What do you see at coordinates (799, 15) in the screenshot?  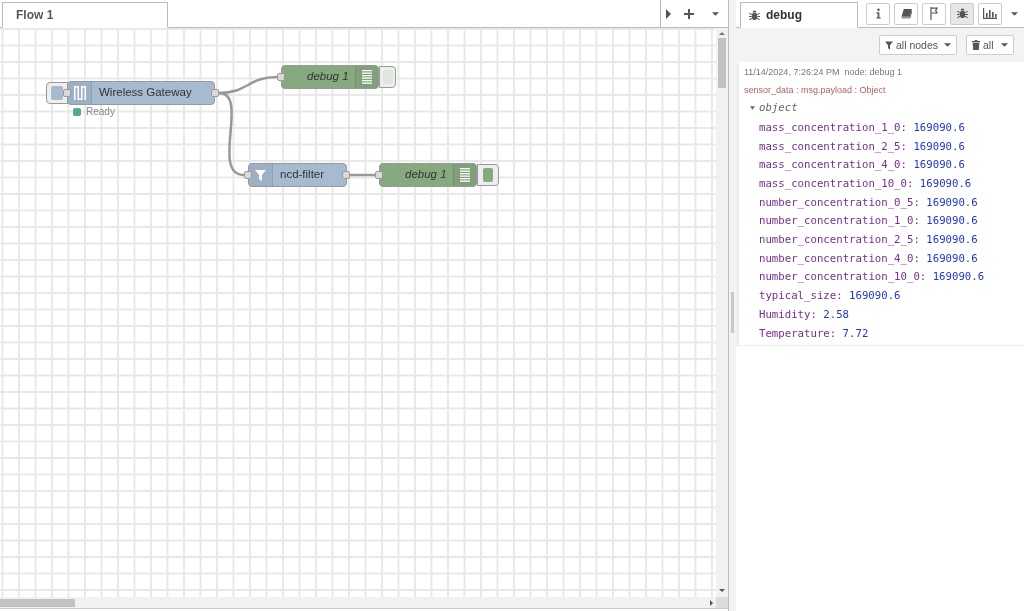 I see `sidebar-tab: debug` at bounding box center [799, 15].